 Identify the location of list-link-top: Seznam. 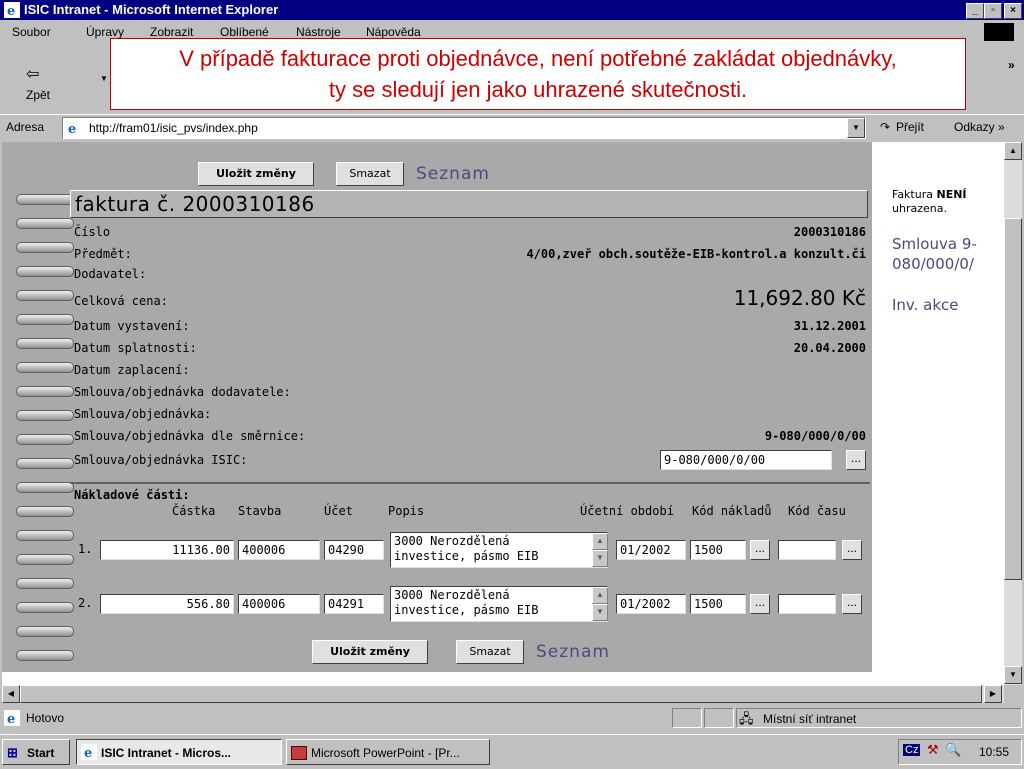
(453, 174).